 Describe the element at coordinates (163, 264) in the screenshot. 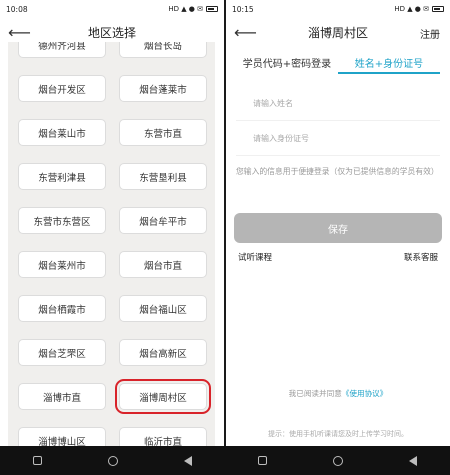

I see `city-button: 烟台市直` at that location.